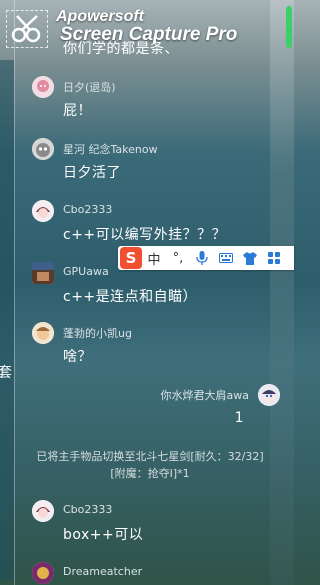 This screenshot has height=585, width=320. Describe the element at coordinates (239, 418) in the screenshot. I see `message-text: 1` at that location.